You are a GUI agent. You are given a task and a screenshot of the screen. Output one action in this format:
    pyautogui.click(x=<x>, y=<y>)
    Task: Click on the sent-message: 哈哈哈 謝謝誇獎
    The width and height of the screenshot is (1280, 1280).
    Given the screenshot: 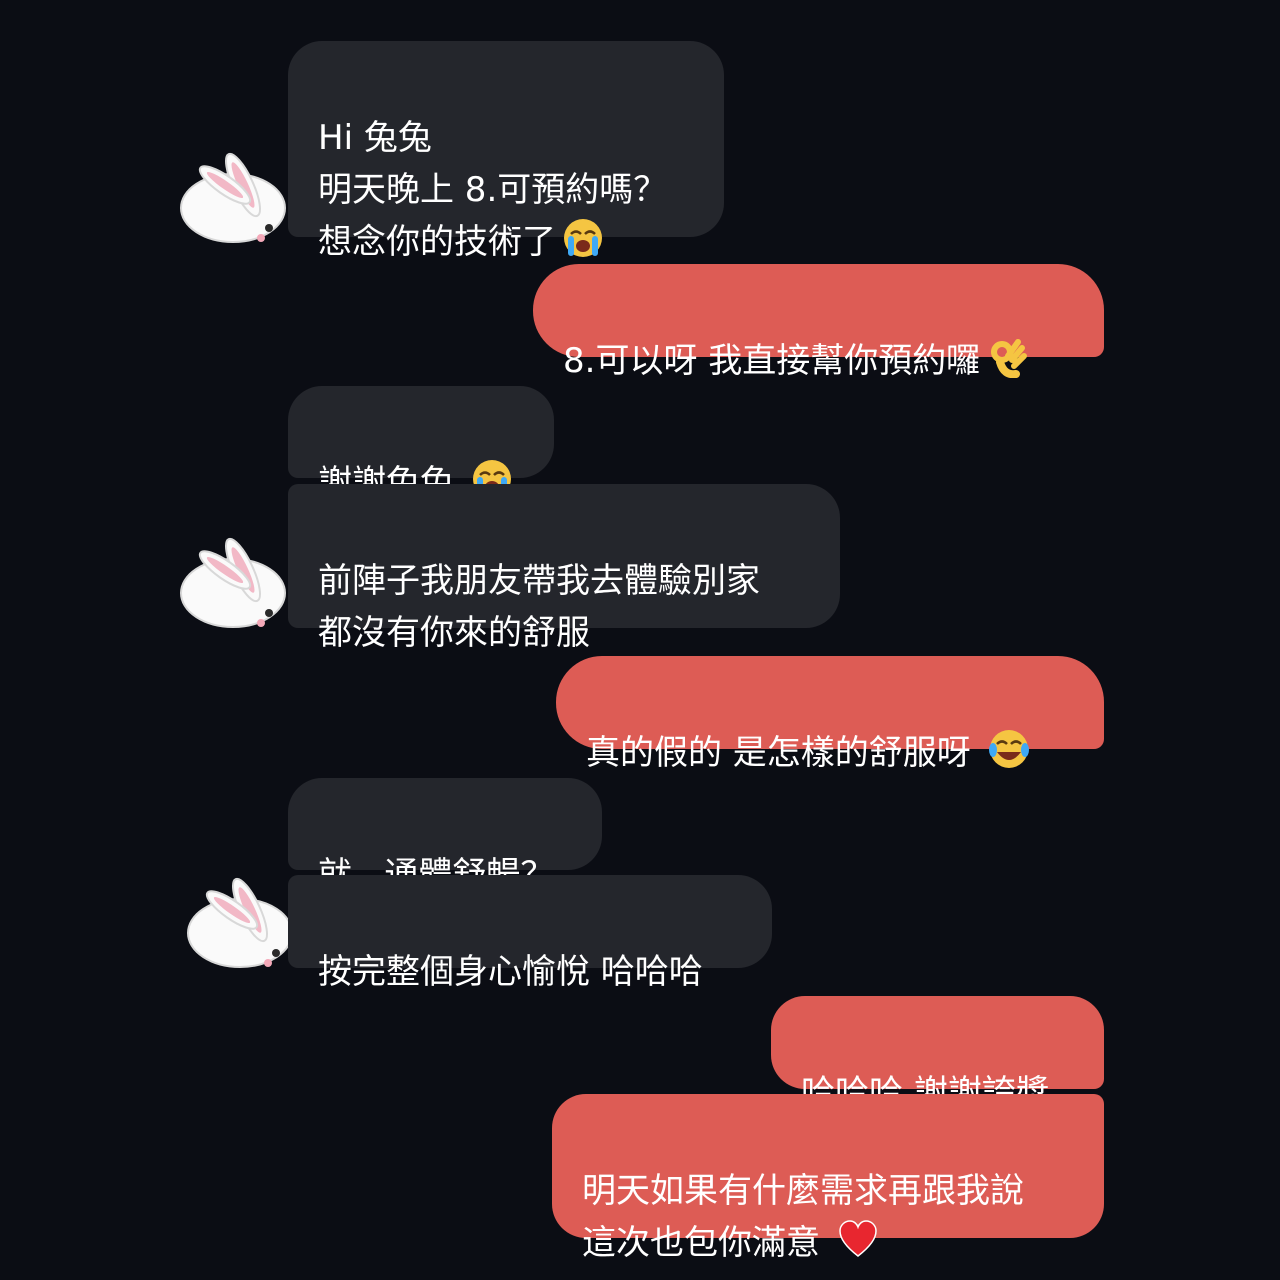 What is the action you would take?
    pyautogui.click(x=937, y=1054)
    